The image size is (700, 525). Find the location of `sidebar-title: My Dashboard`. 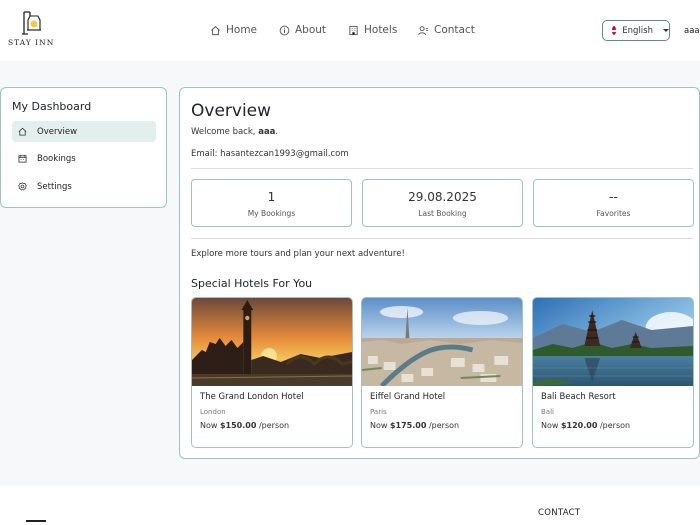

sidebar-title: My Dashboard is located at coordinates (52, 106).